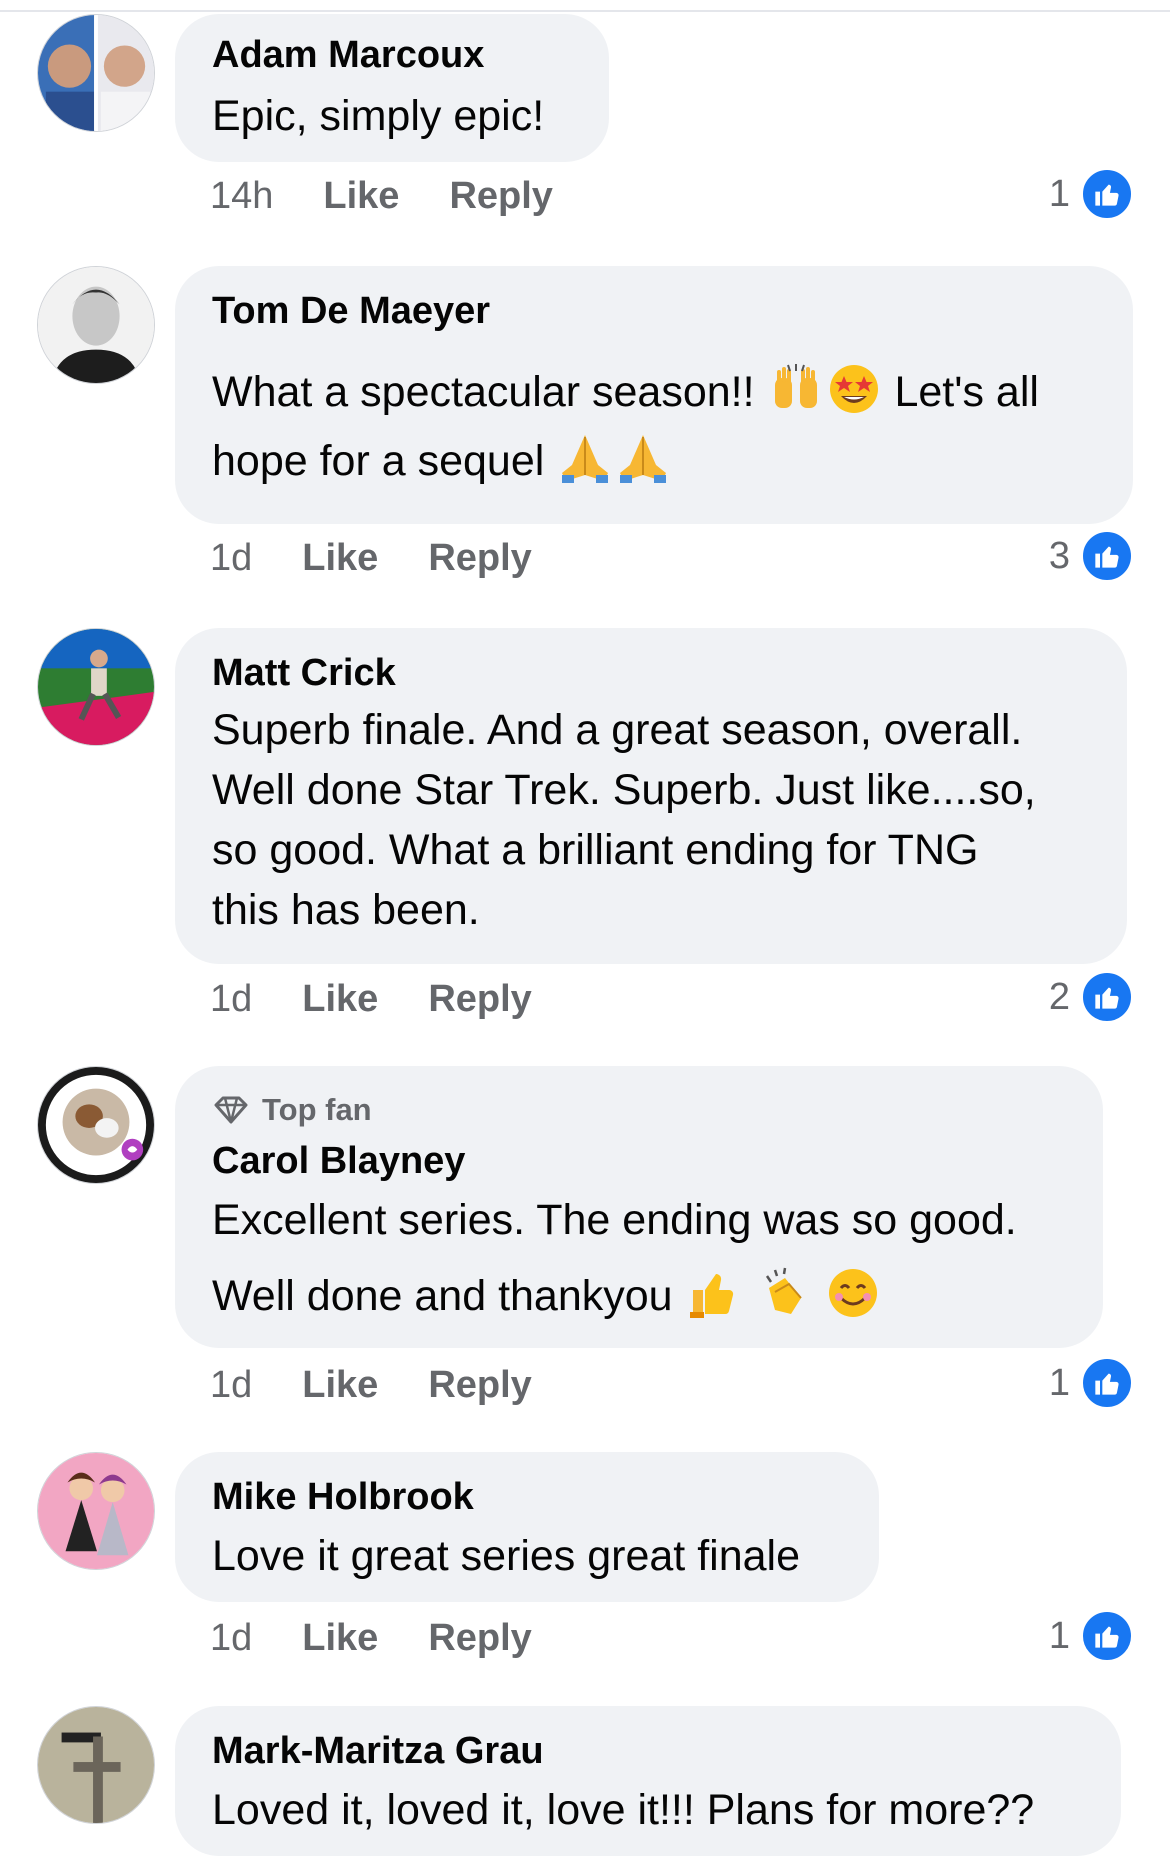 This screenshot has height=1856, width=1170. I want to click on comment-author: Mike Holbrook, so click(343, 1497).